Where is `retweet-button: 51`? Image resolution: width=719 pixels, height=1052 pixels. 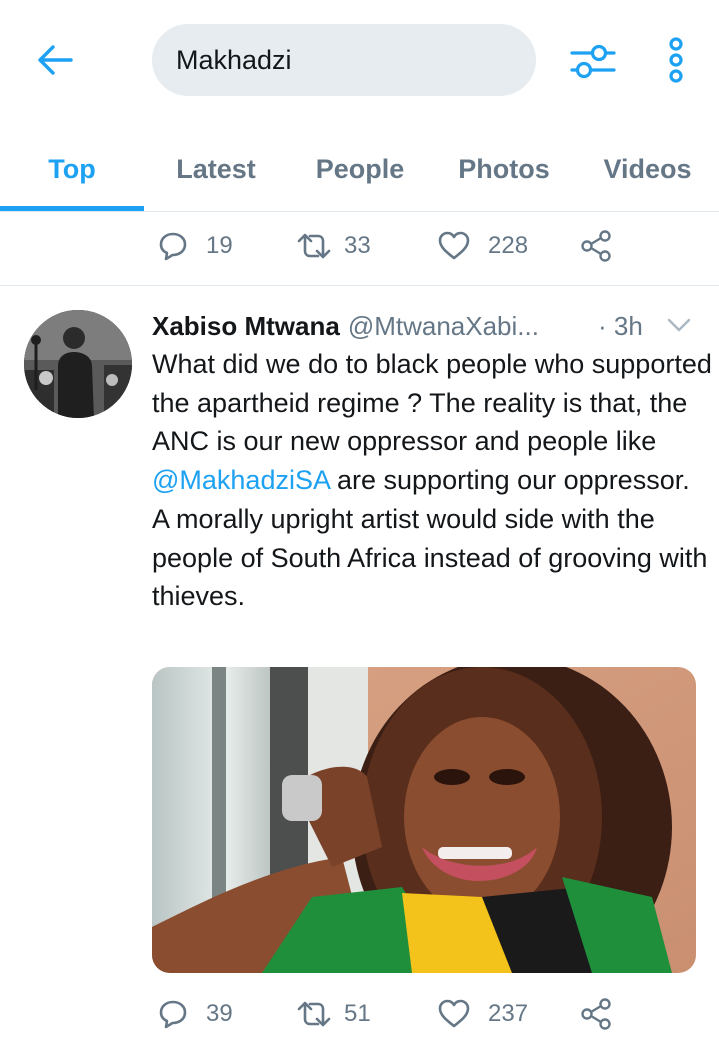
retweet-button: 51 is located at coordinates (333, 1014).